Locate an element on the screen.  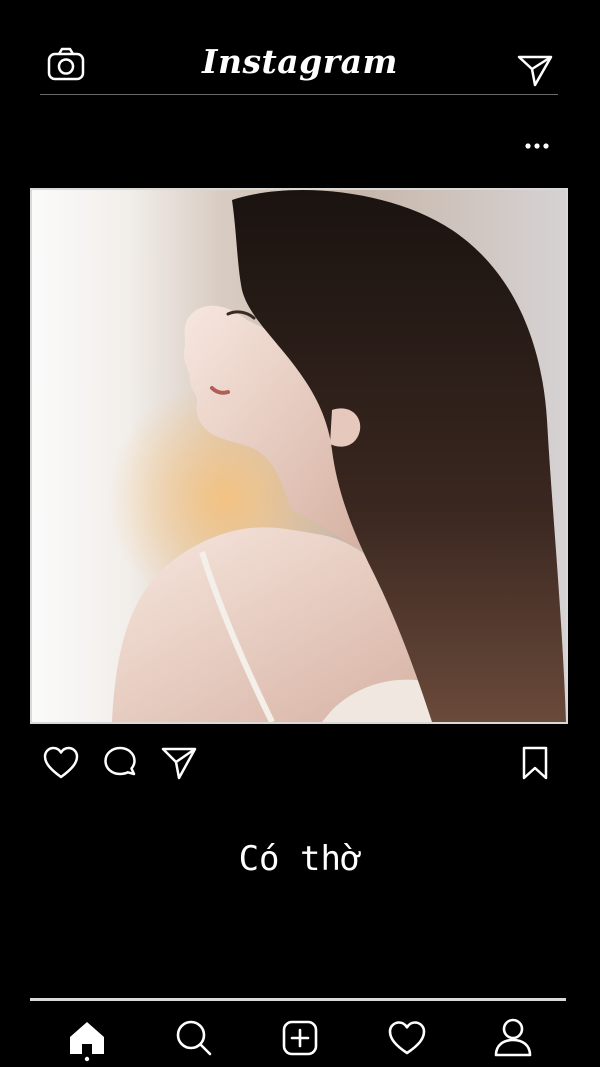
add-post-icon is located at coordinates (300, 1038).